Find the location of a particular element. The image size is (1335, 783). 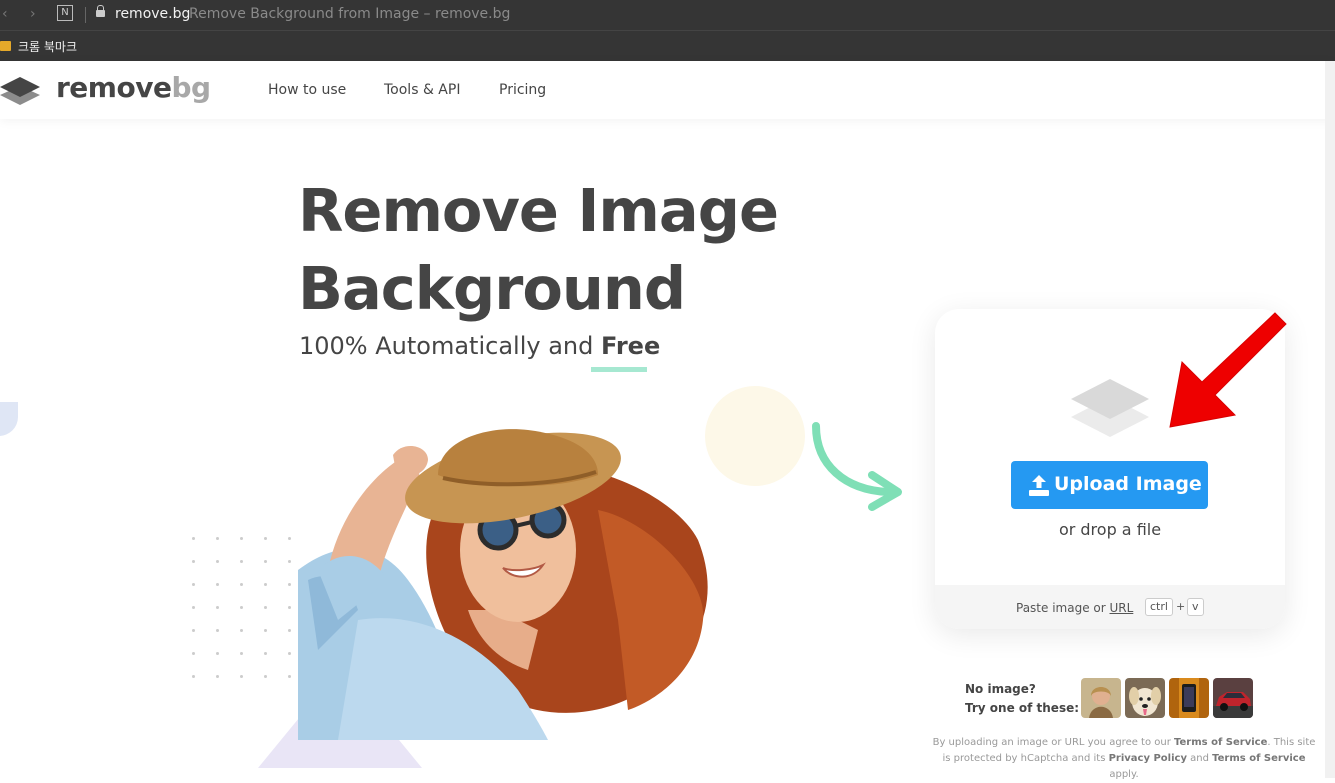

forward-icon: › is located at coordinates (33, 14).